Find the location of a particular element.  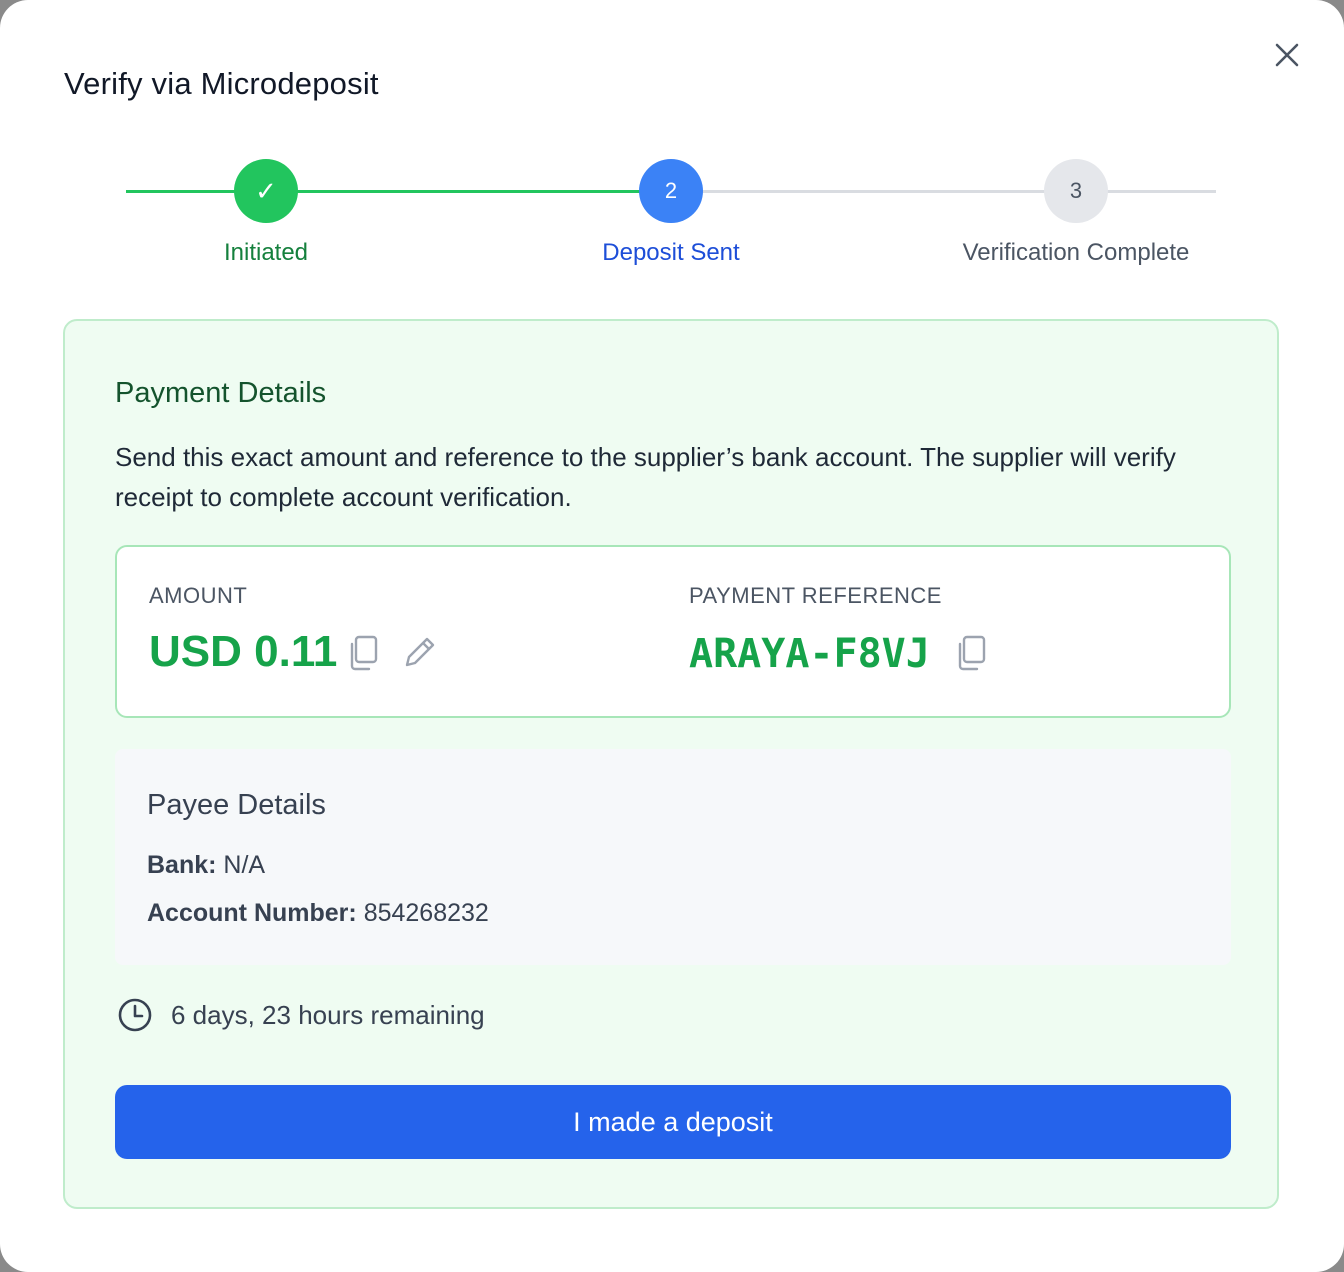

payment-details-heading: Payment Details is located at coordinates (221, 393).